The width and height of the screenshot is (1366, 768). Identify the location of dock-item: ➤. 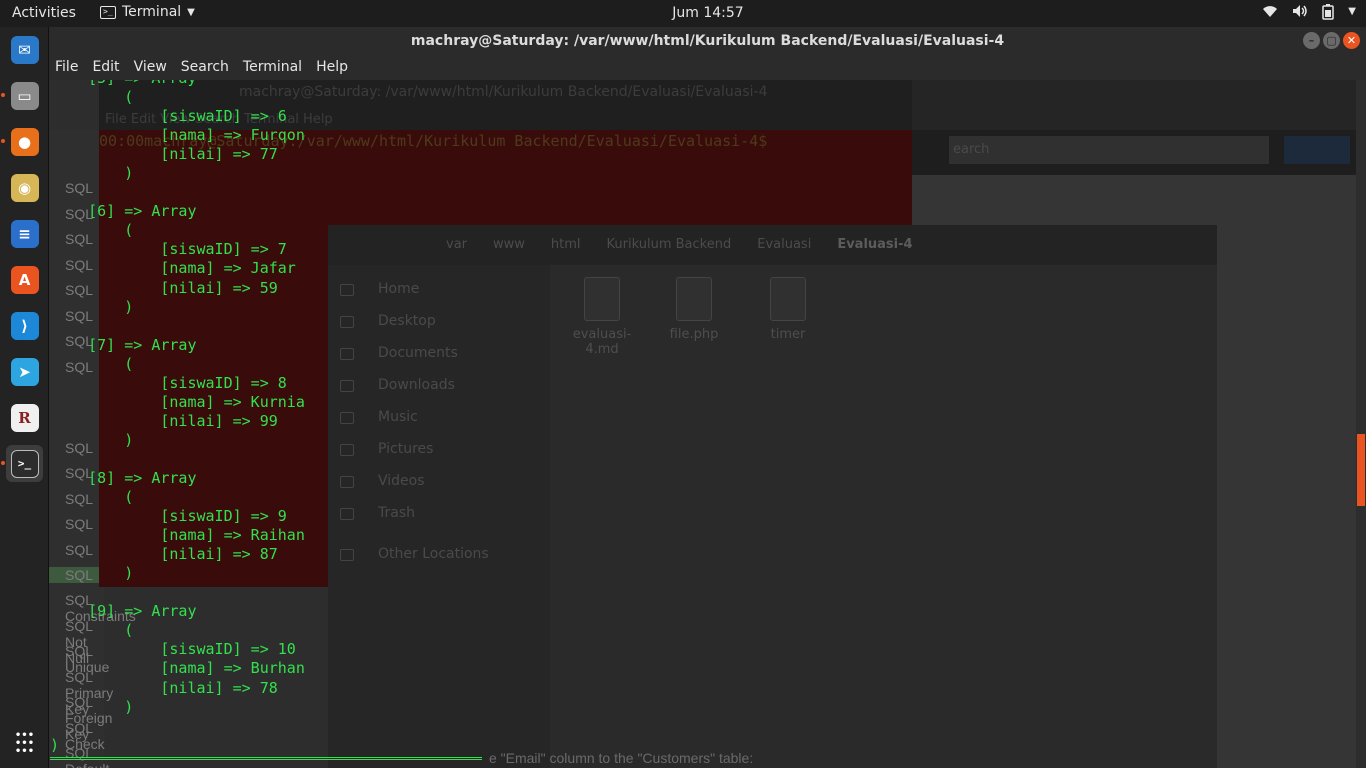
(24, 371).